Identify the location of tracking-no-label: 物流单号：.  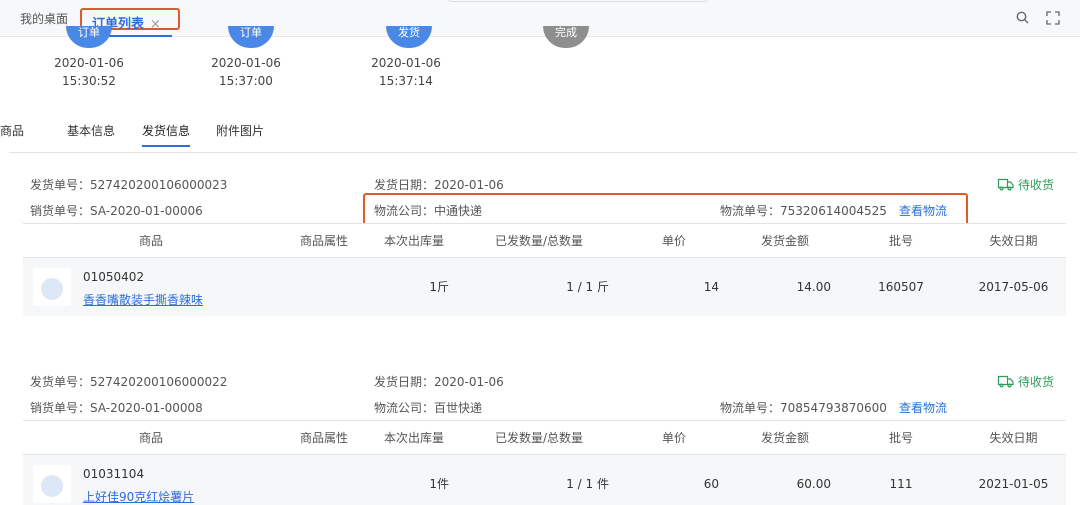
(750, 408).